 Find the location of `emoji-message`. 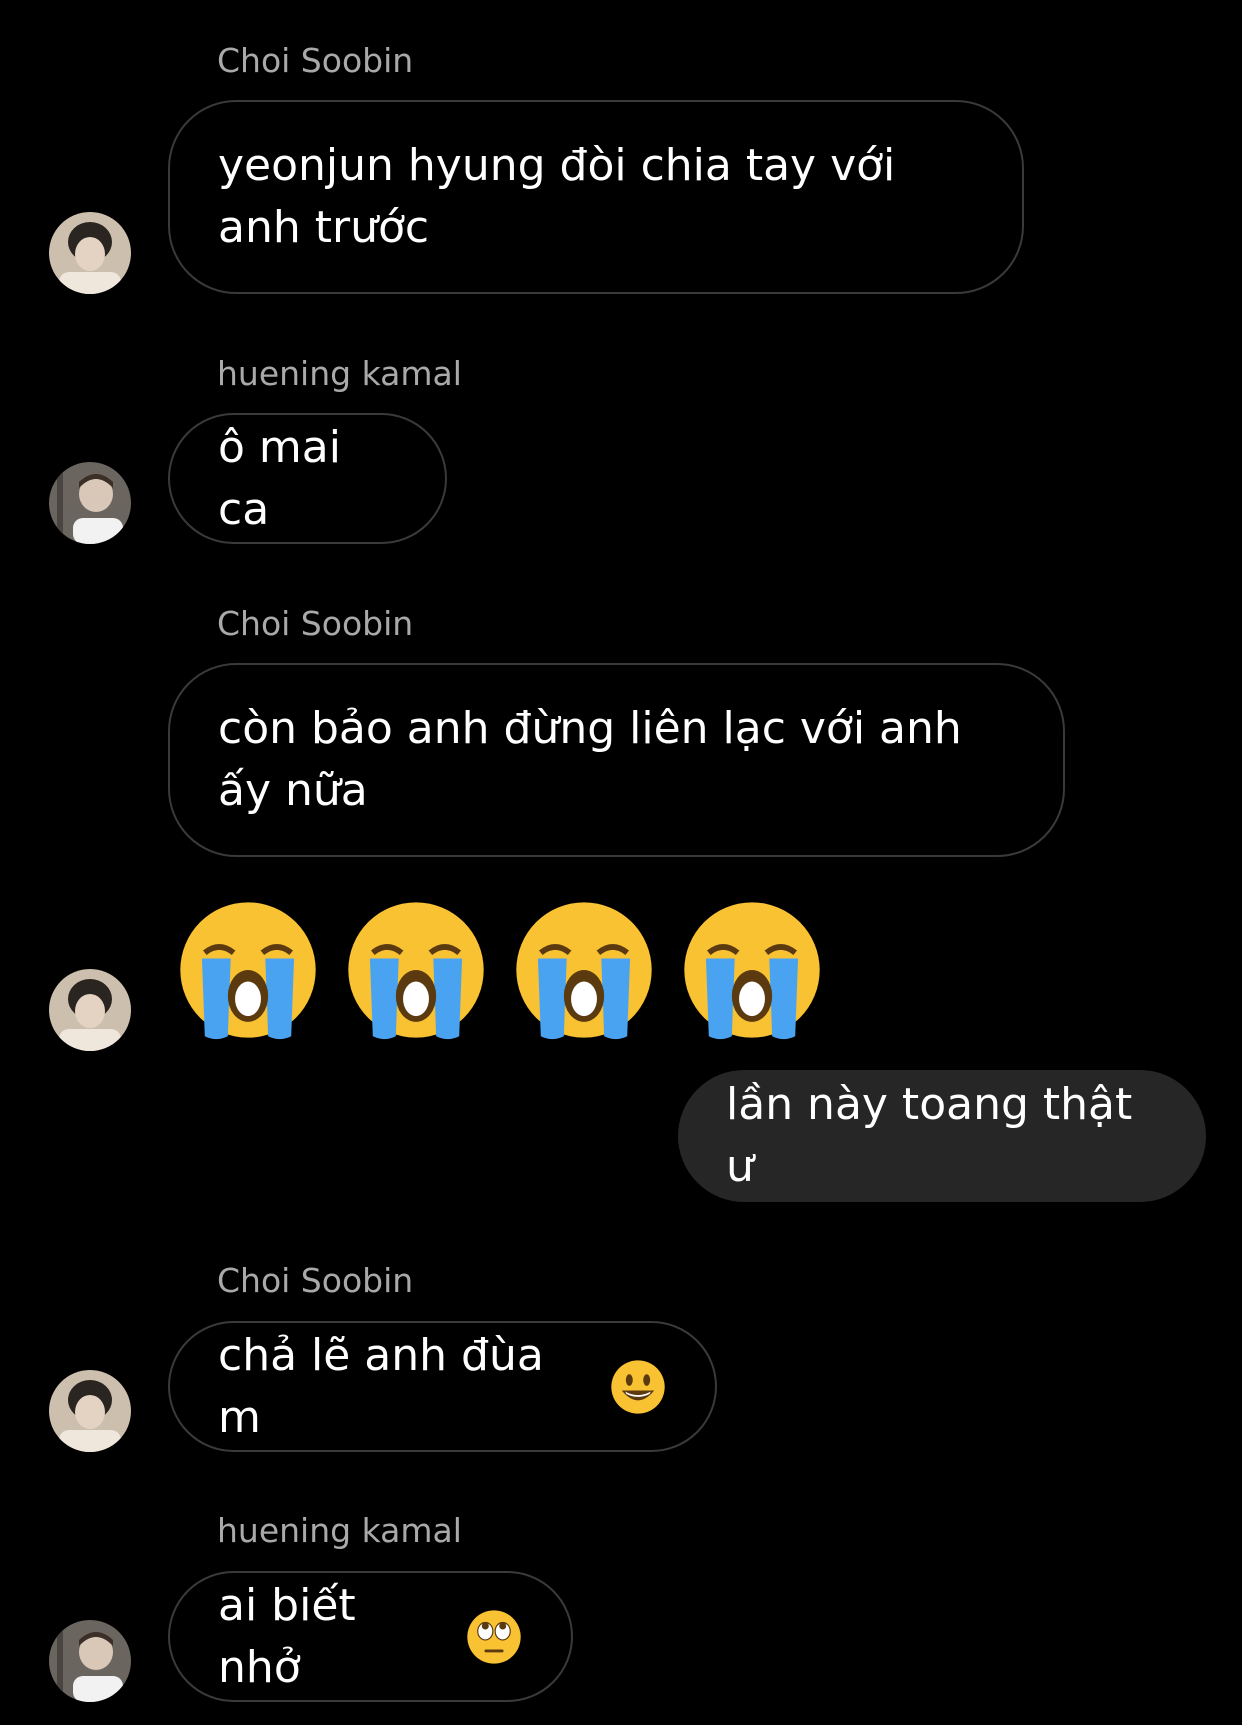

emoji-message is located at coordinates (500, 970).